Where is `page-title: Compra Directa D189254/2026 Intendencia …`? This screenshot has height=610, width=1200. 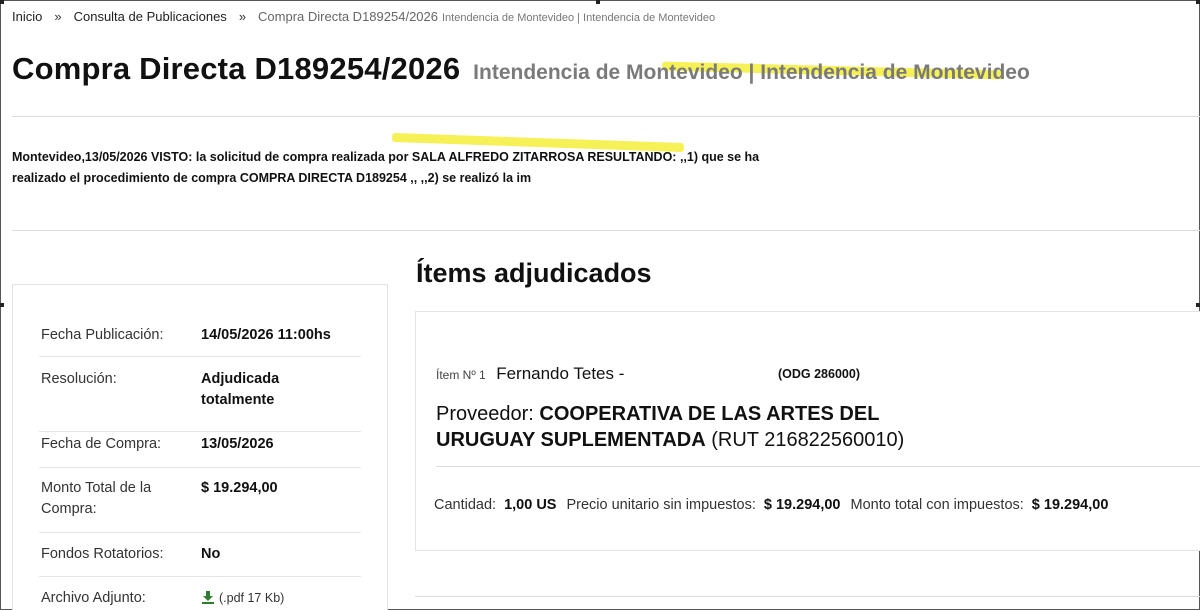
page-title: Compra Directa D189254/2026 Intendencia … is located at coordinates (521, 68).